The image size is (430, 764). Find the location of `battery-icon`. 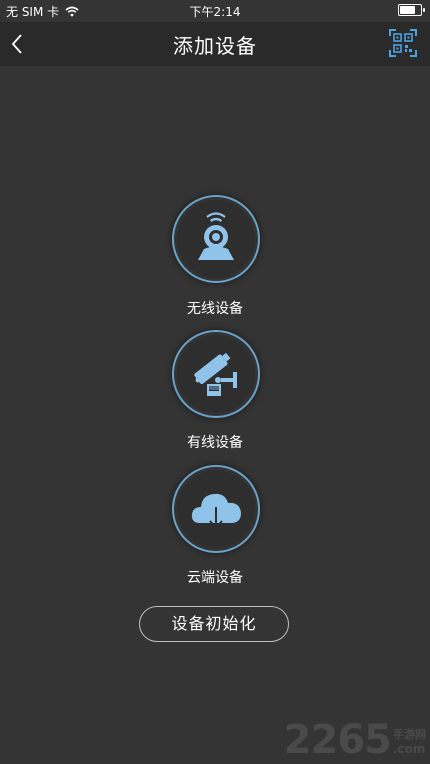

battery-icon is located at coordinates (411, 10).